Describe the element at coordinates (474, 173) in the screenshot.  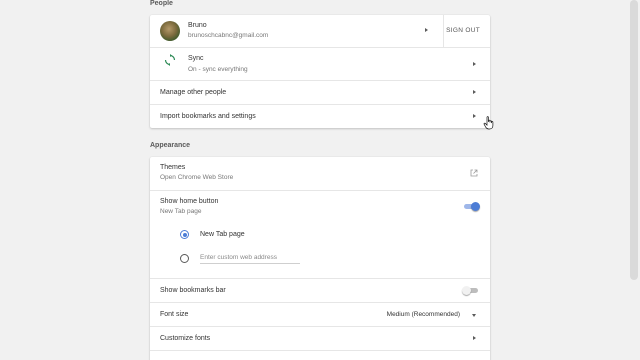
I see `external-link-icon` at that location.